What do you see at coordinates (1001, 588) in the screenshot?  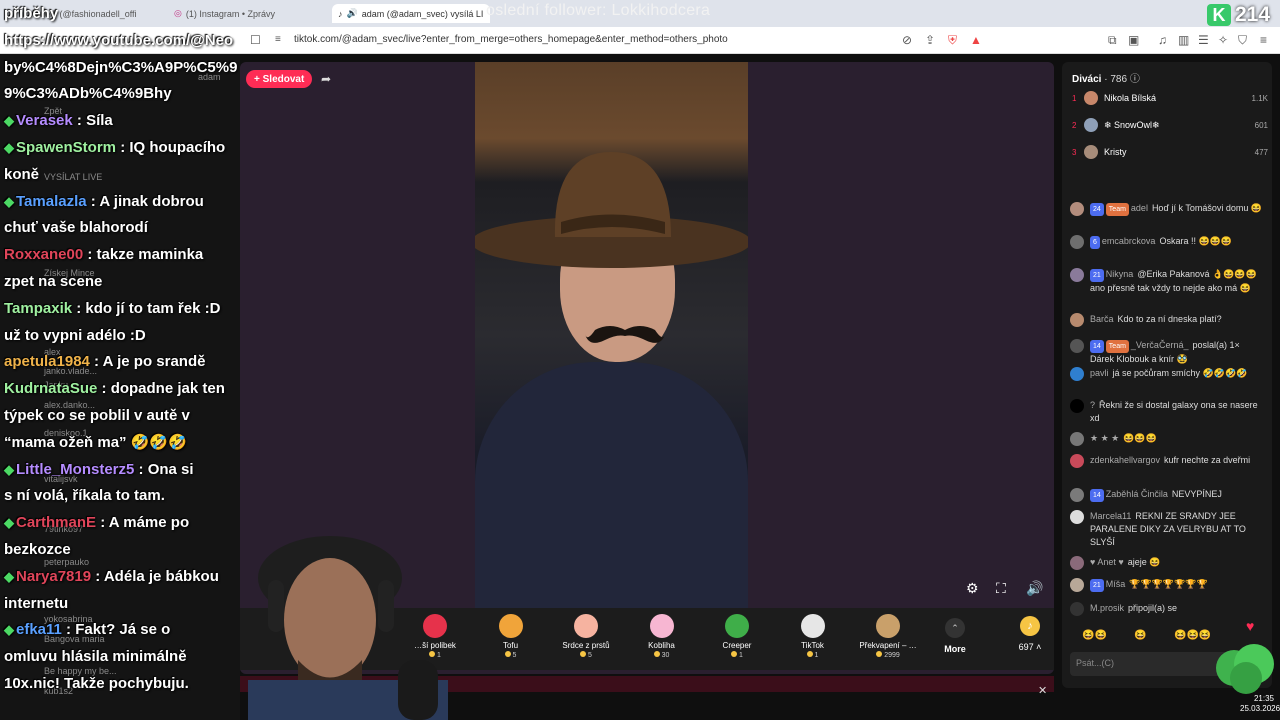 I see `fullscreen-icon: ⛶` at bounding box center [1001, 588].